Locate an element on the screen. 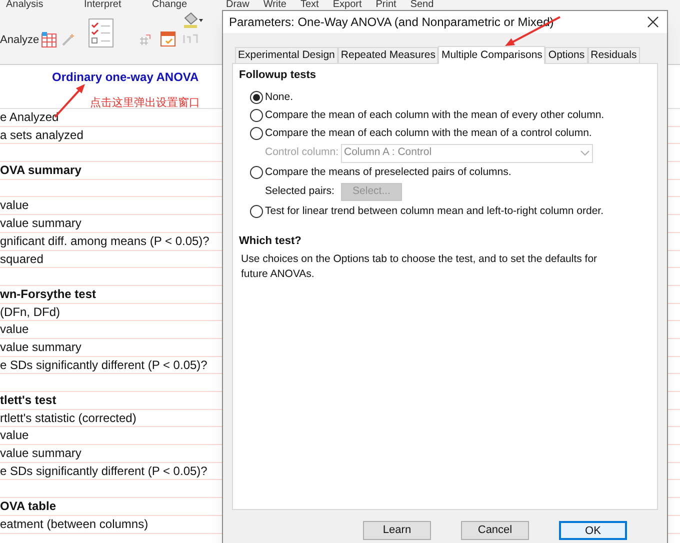  checklist-icon is located at coordinates (101, 33).